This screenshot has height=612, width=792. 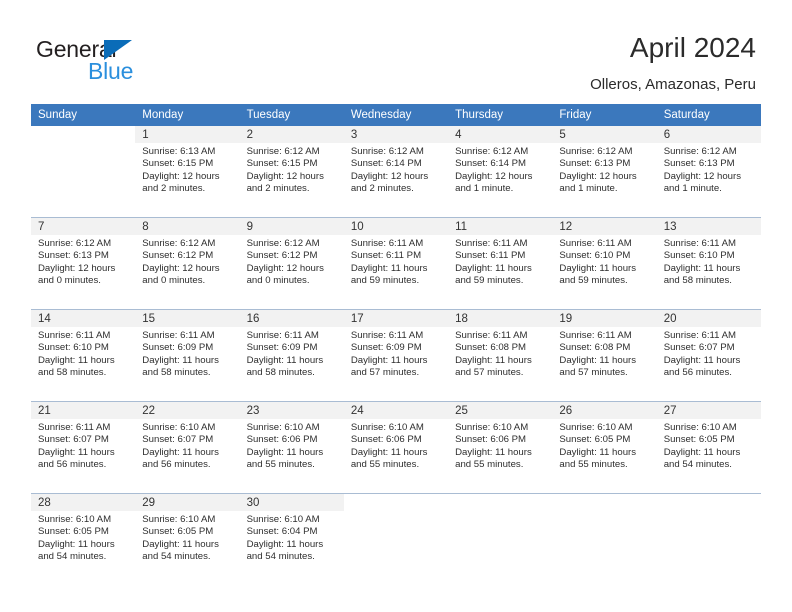 What do you see at coordinates (178, 256) in the screenshot?
I see `sunset-text: Sunset: 6:12 PM` at bounding box center [178, 256].